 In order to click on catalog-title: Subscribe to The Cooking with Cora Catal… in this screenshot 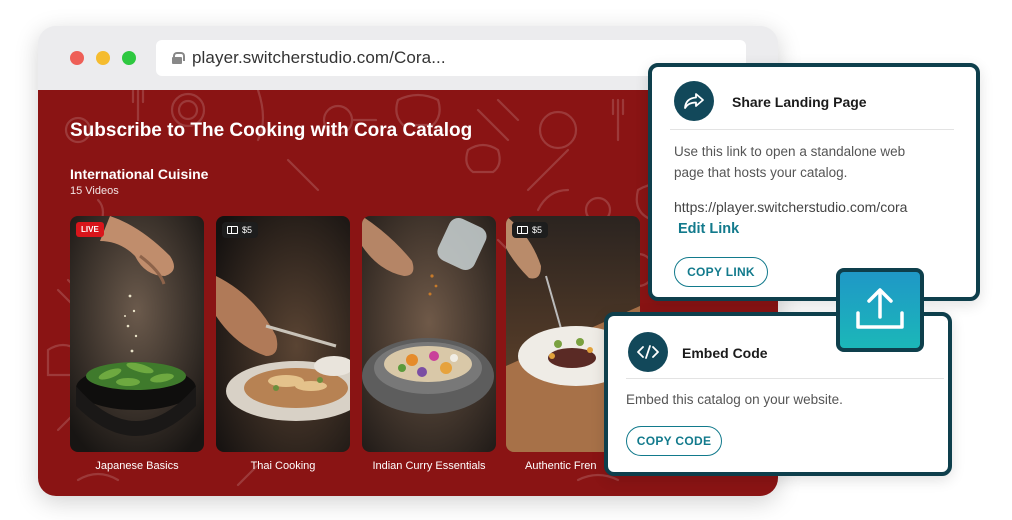, I will do `click(271, 130)`.